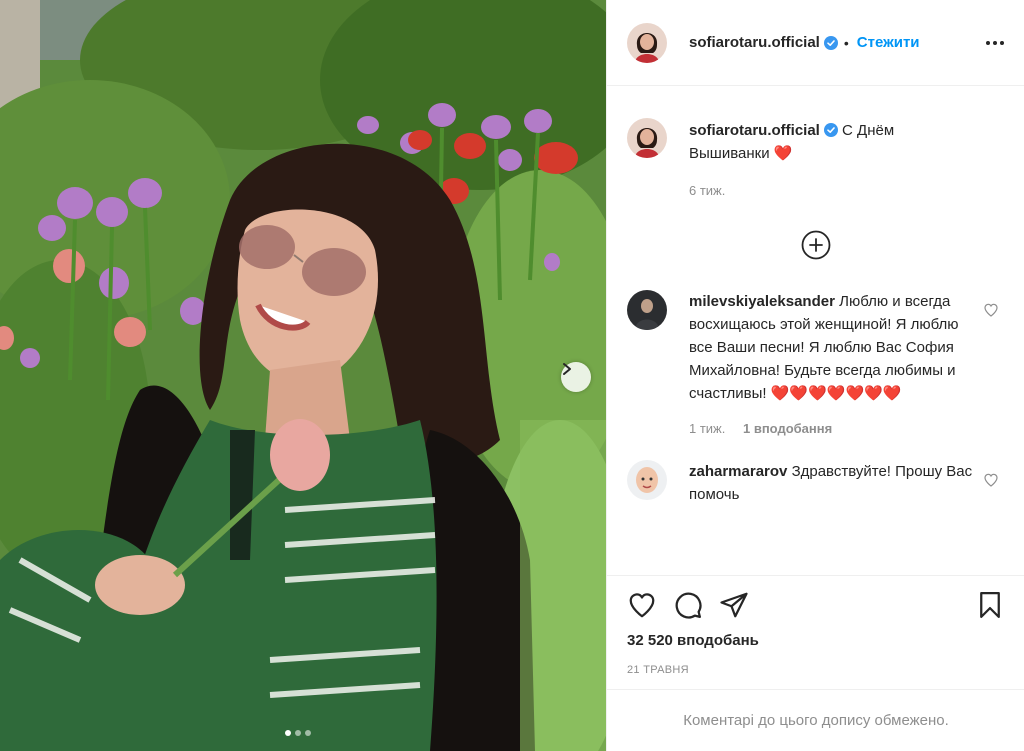 Image resolution: width=1024 pixels, height=751 pixels. What do you see at coordinates (816, 670) in the screenshot?
I see `post-date: 21 ТРАВНЯ` at bounding box center [816, 670].